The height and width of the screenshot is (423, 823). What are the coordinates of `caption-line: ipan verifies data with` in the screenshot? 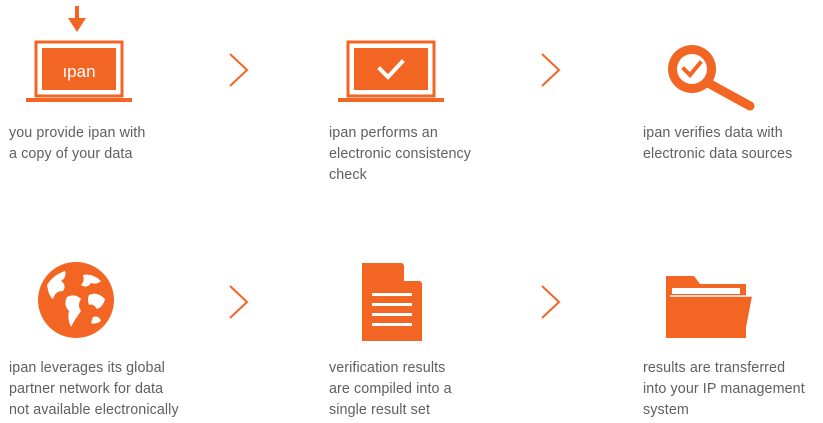 It's located at (713, 133).